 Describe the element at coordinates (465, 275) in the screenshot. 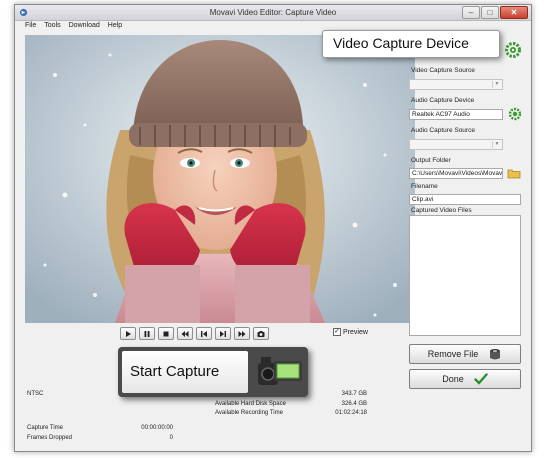

I see `captured-files-list` at that location.